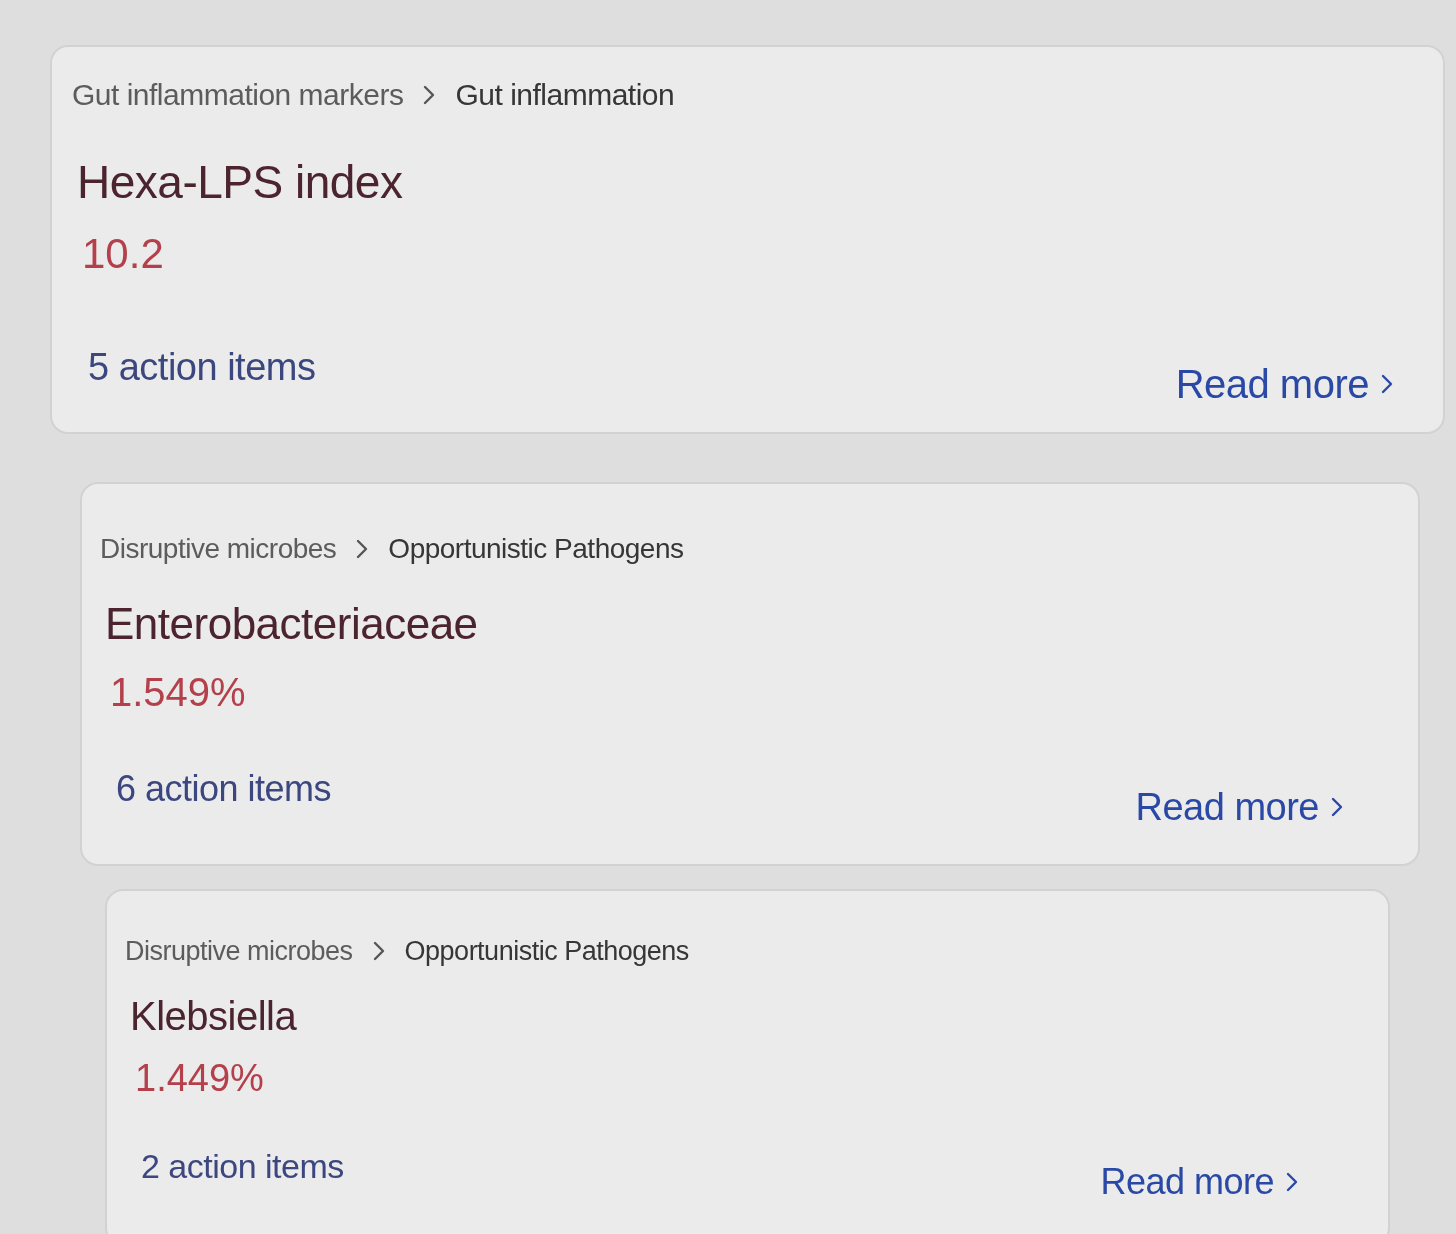  Describe the element at coordinates (240, 182) in the screenshot. I see `marker-title: Hexa-LPS index` at that location.